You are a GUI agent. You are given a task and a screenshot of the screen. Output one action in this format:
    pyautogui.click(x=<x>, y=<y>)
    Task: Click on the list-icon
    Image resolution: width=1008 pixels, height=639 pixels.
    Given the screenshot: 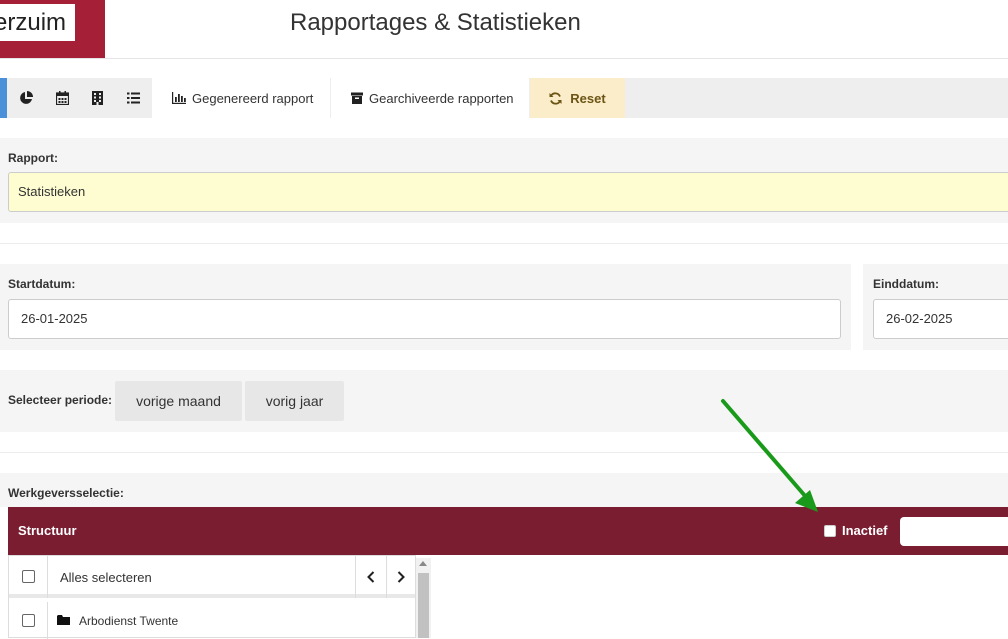 What is the action you would take?
    pyautogui.click(x=133, y=98)
    